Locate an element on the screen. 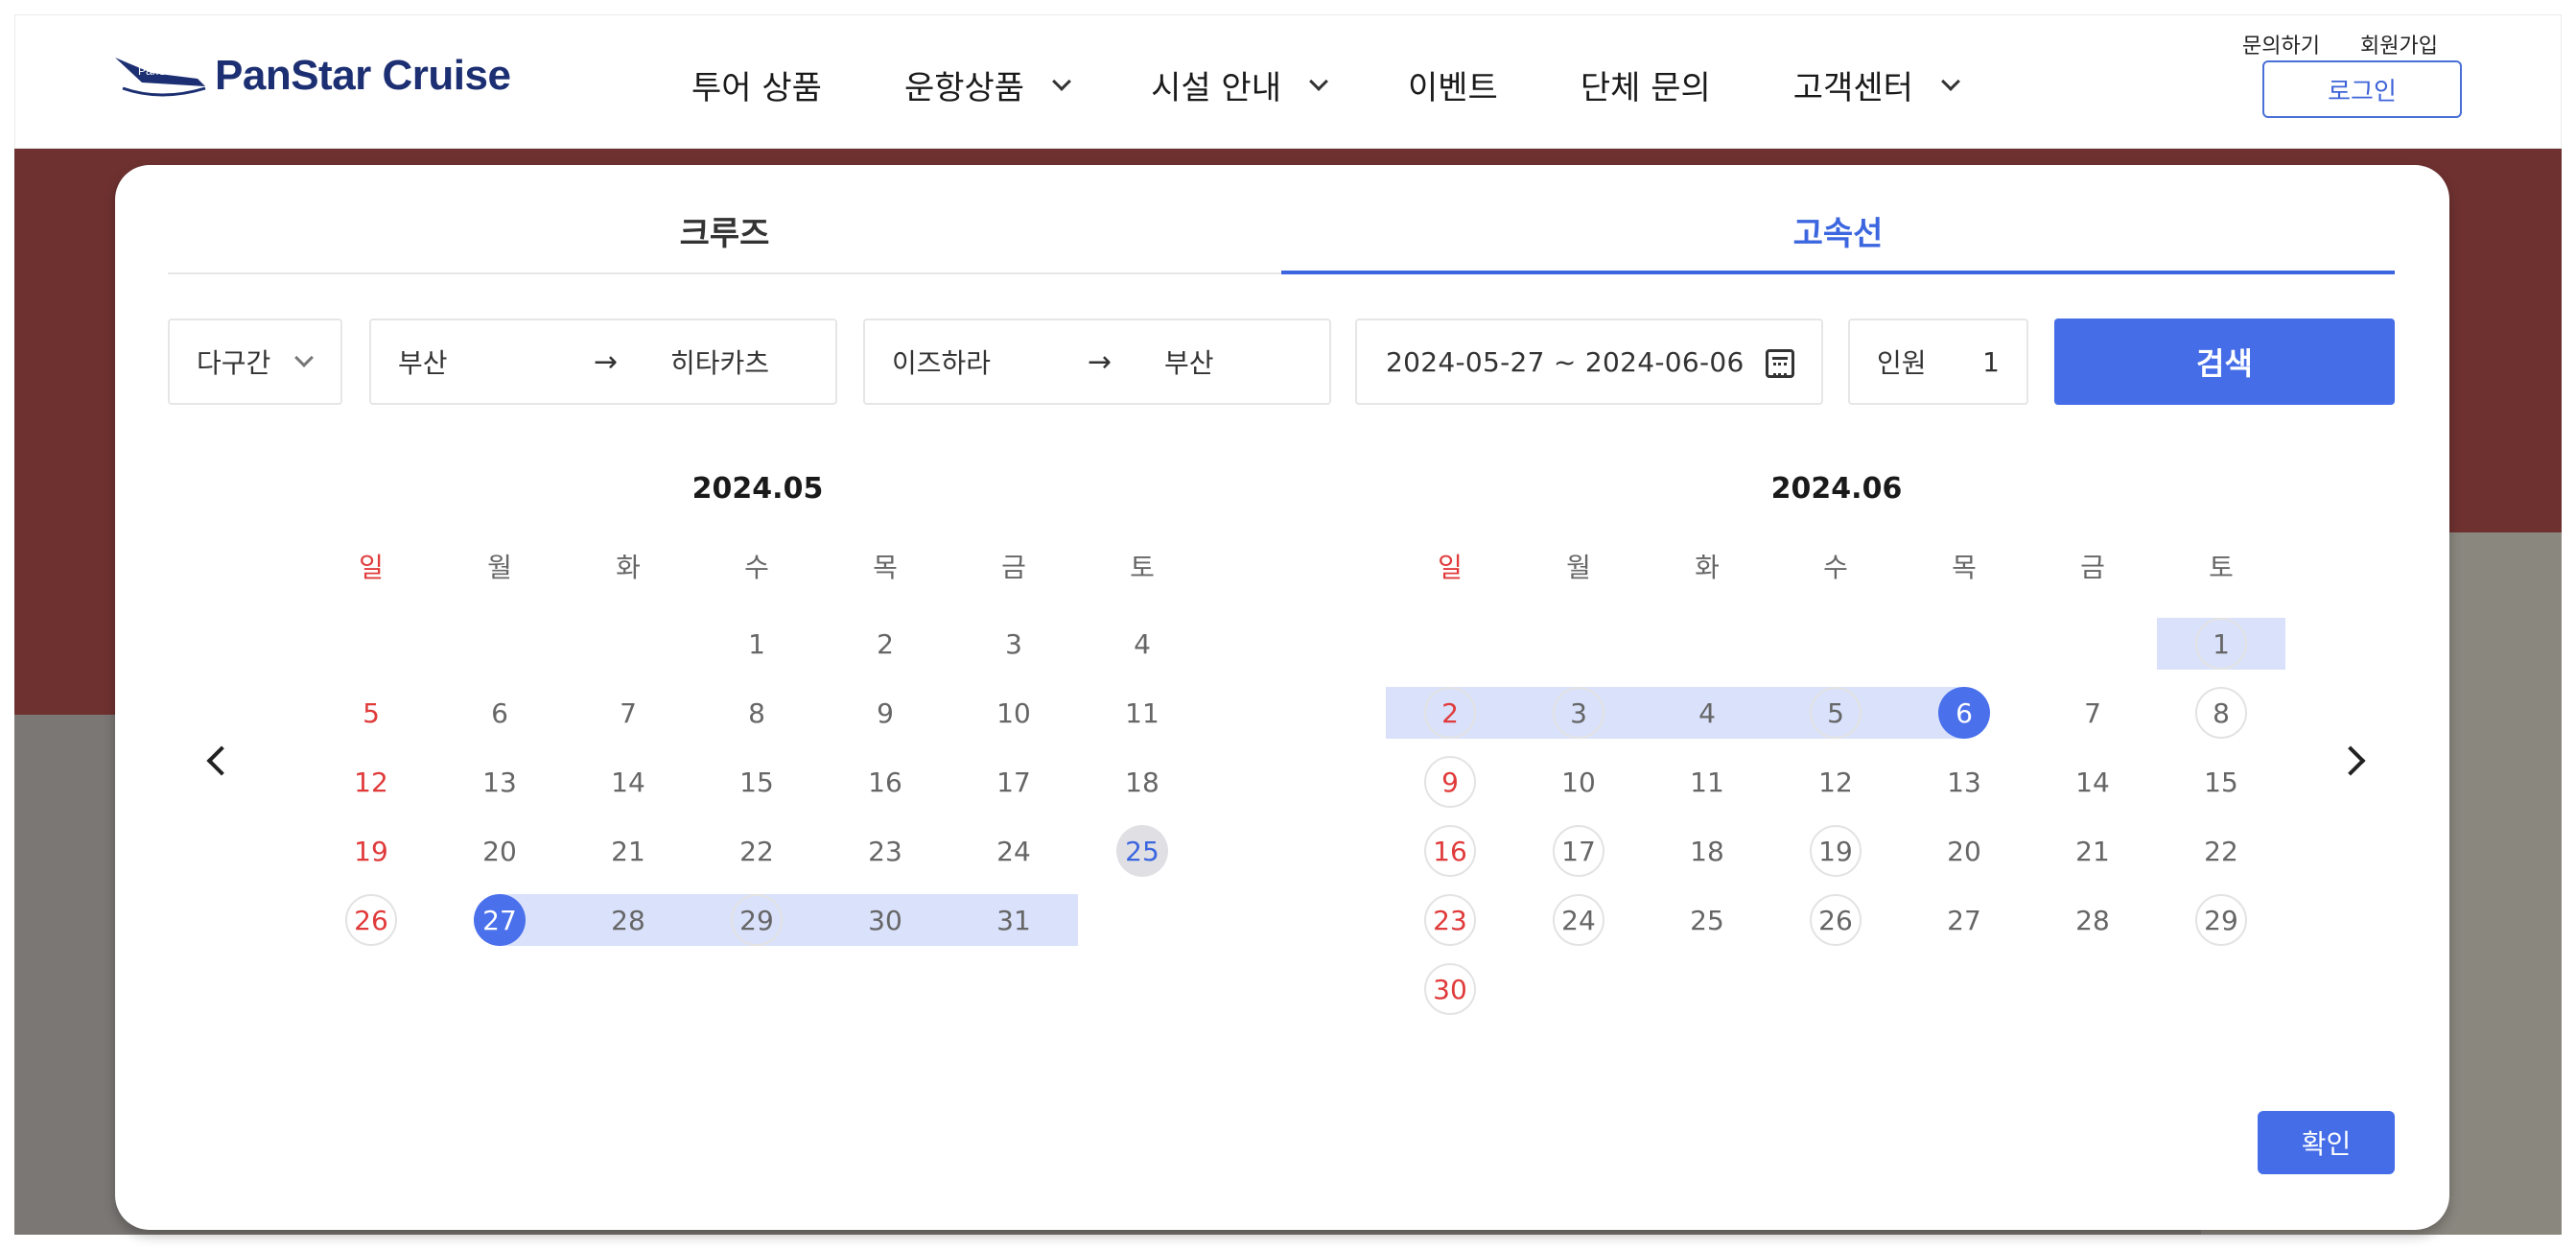 The width and height of the screenshot is (2576, 1251). nav-facilities: 시설 안내 is located at coordinates (1239, 84).